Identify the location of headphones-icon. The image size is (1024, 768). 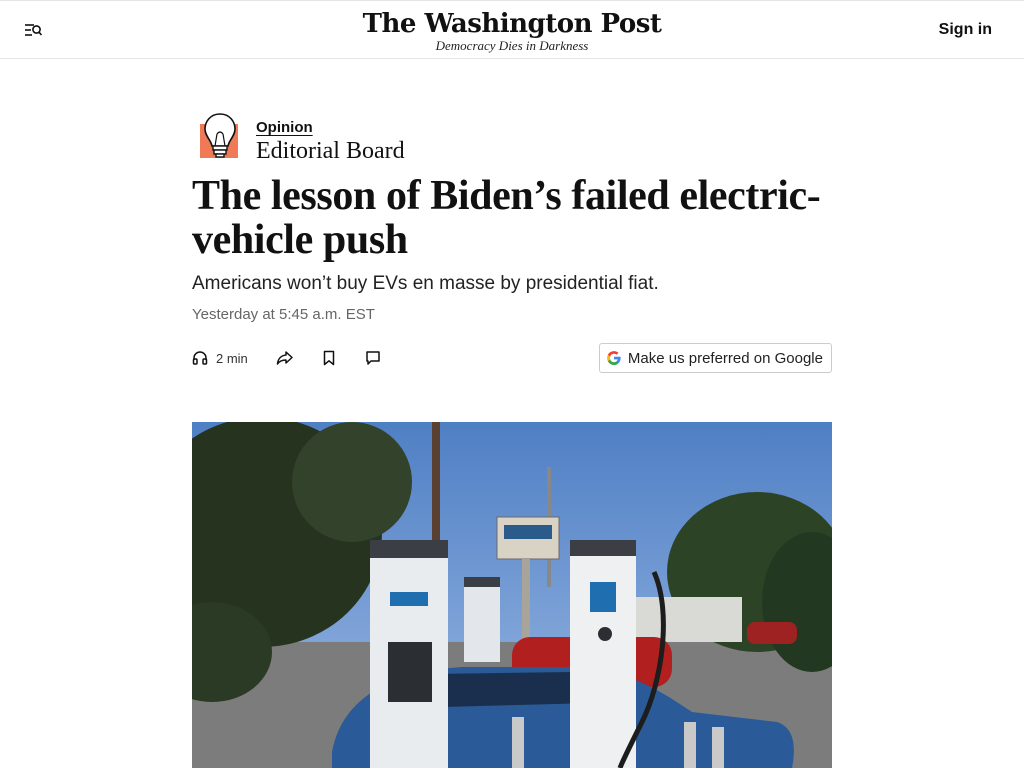
(200, 358).